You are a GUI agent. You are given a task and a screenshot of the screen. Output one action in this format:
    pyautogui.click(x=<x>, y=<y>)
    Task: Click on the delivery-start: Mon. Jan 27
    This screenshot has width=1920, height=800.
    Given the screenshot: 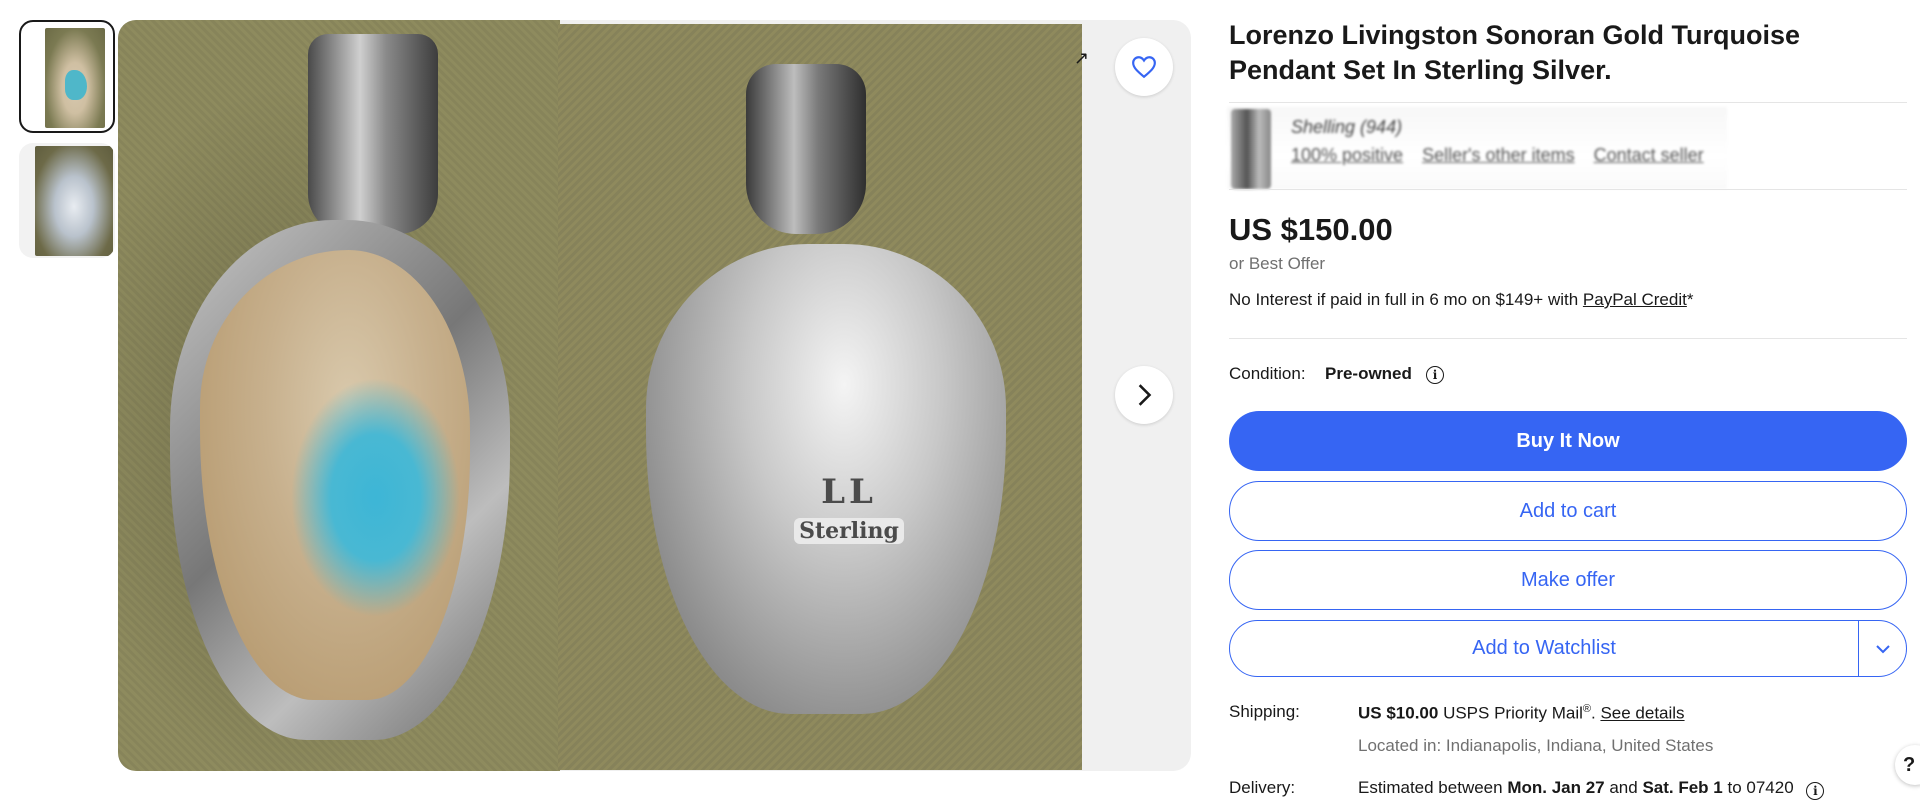 What is the action you would take?
    pyautogui.click(x=1556, y=787)
    